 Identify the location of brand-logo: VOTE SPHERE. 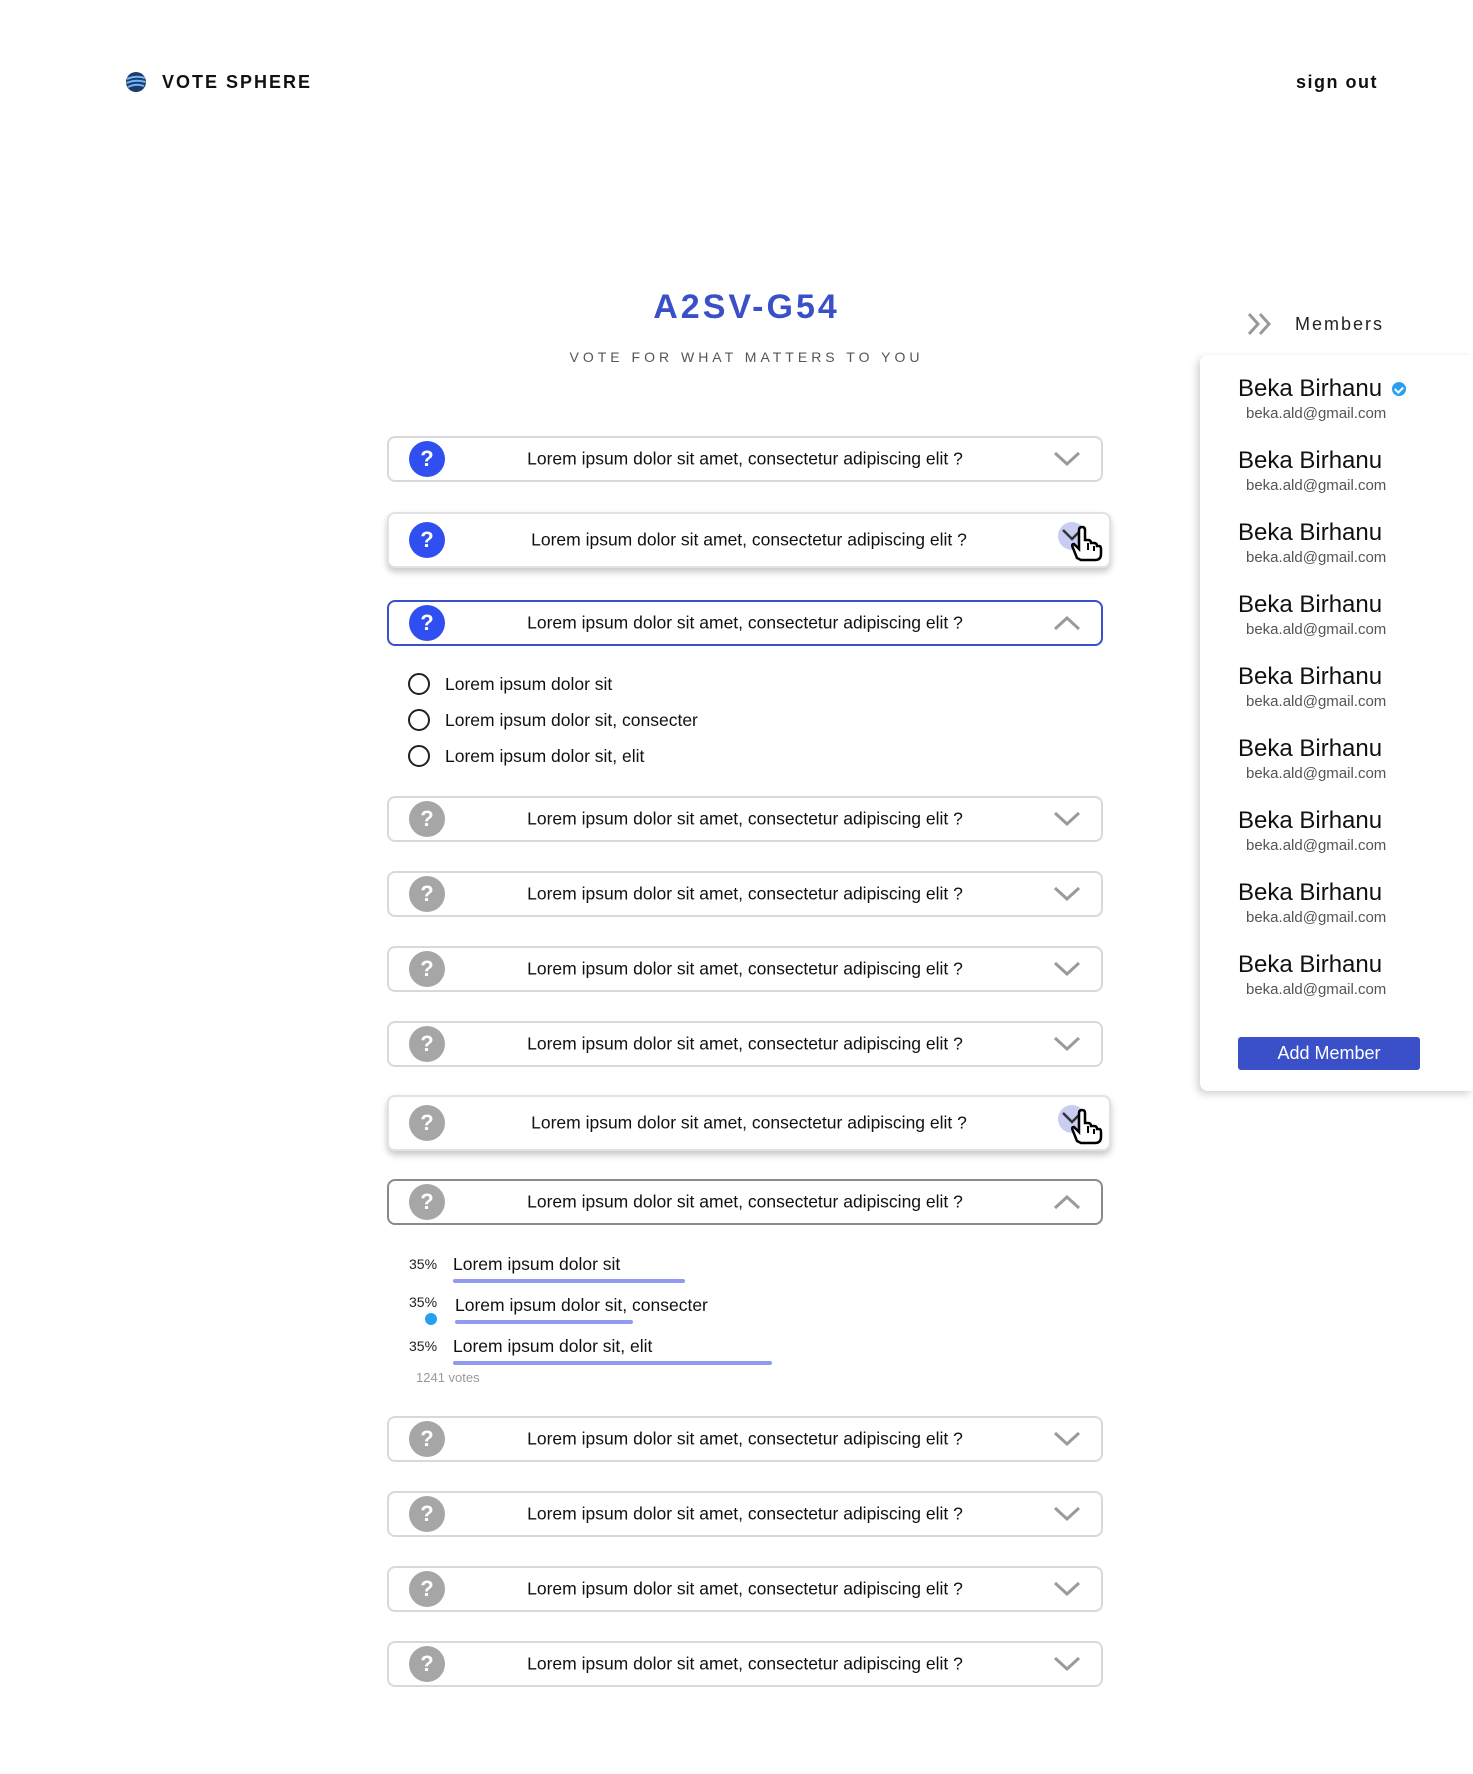
(218, 82).